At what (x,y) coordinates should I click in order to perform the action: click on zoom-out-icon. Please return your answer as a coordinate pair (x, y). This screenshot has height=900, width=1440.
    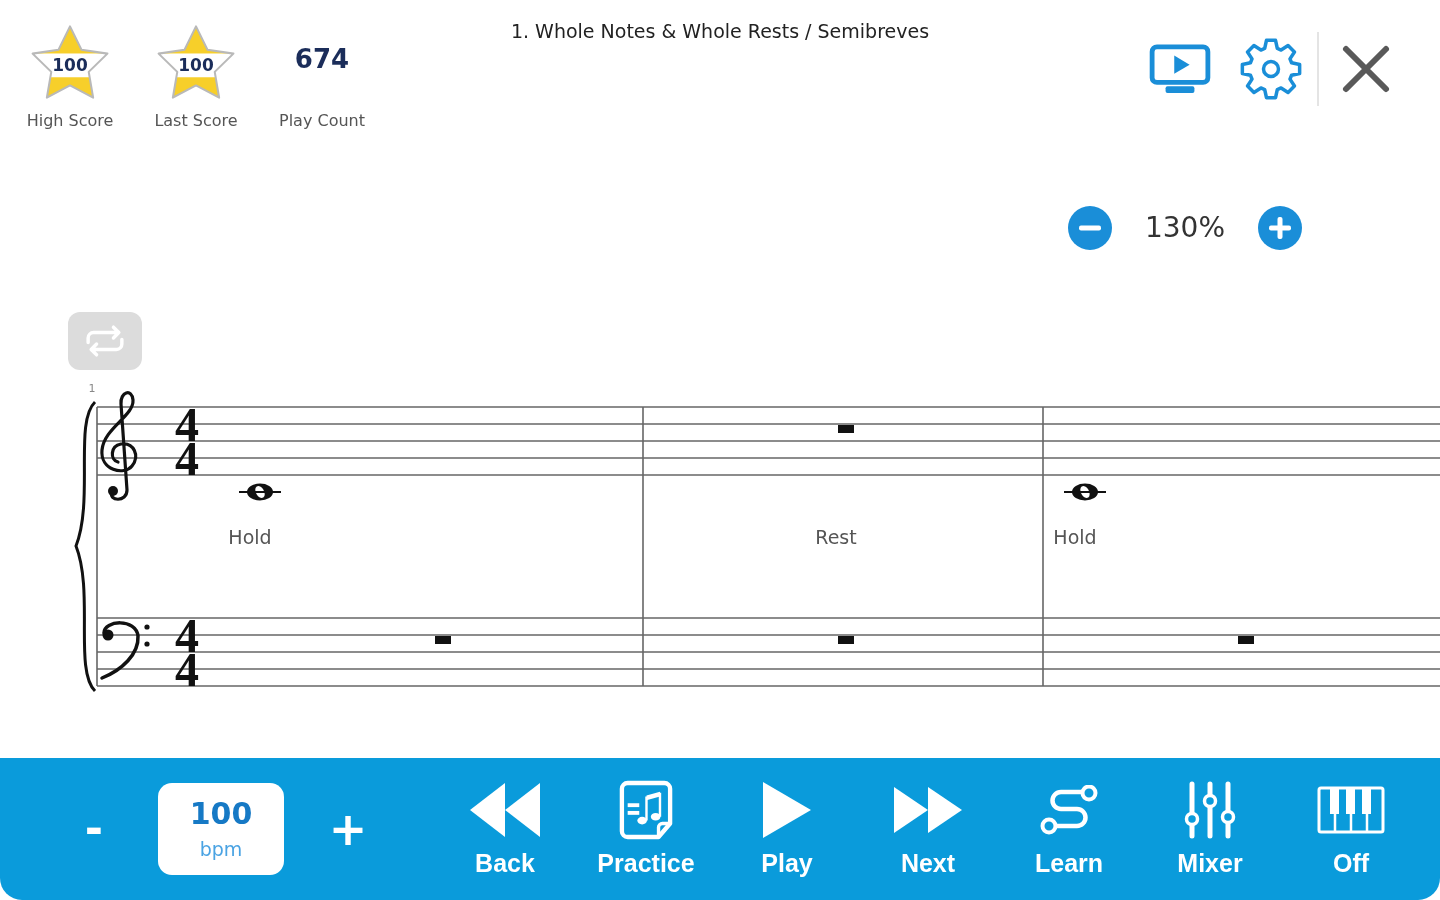
    Looking at the image, I should click on (1089, 228).